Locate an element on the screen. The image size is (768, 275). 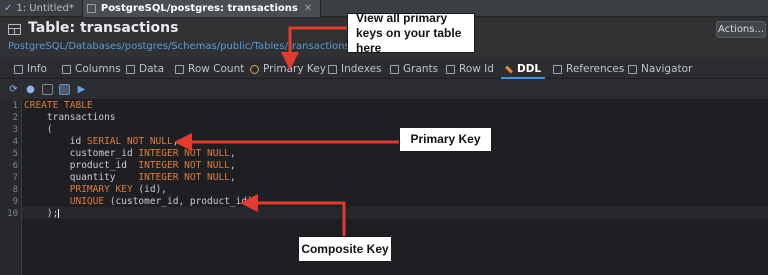
grants-icon is located at coordinates (394, 69).